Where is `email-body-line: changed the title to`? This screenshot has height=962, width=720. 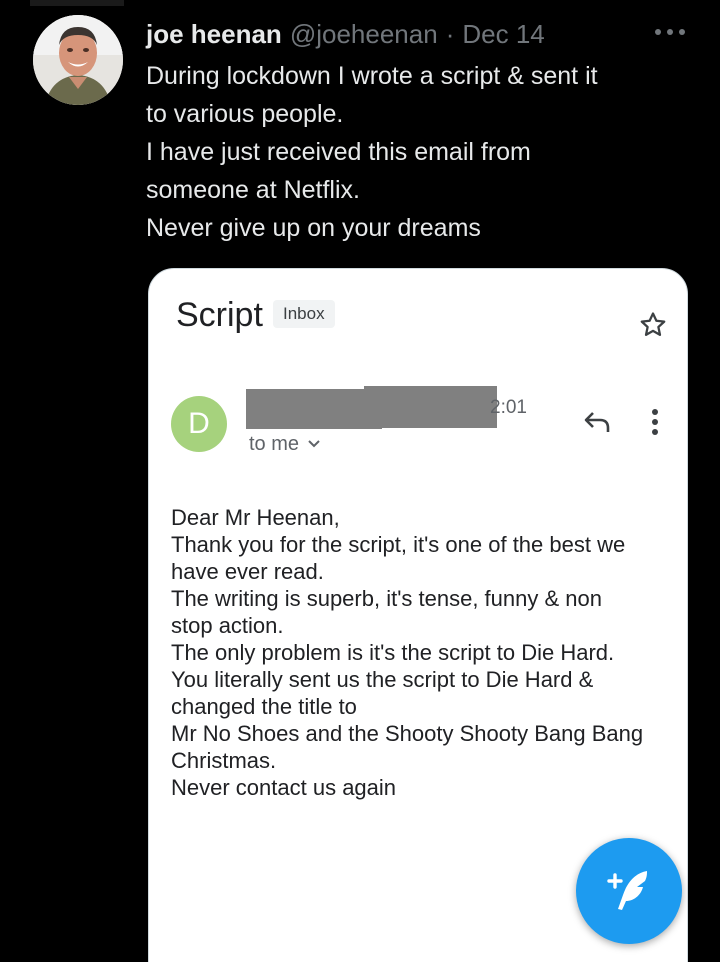
email-body-line: changed the title to is located at coordinates (264, 706).